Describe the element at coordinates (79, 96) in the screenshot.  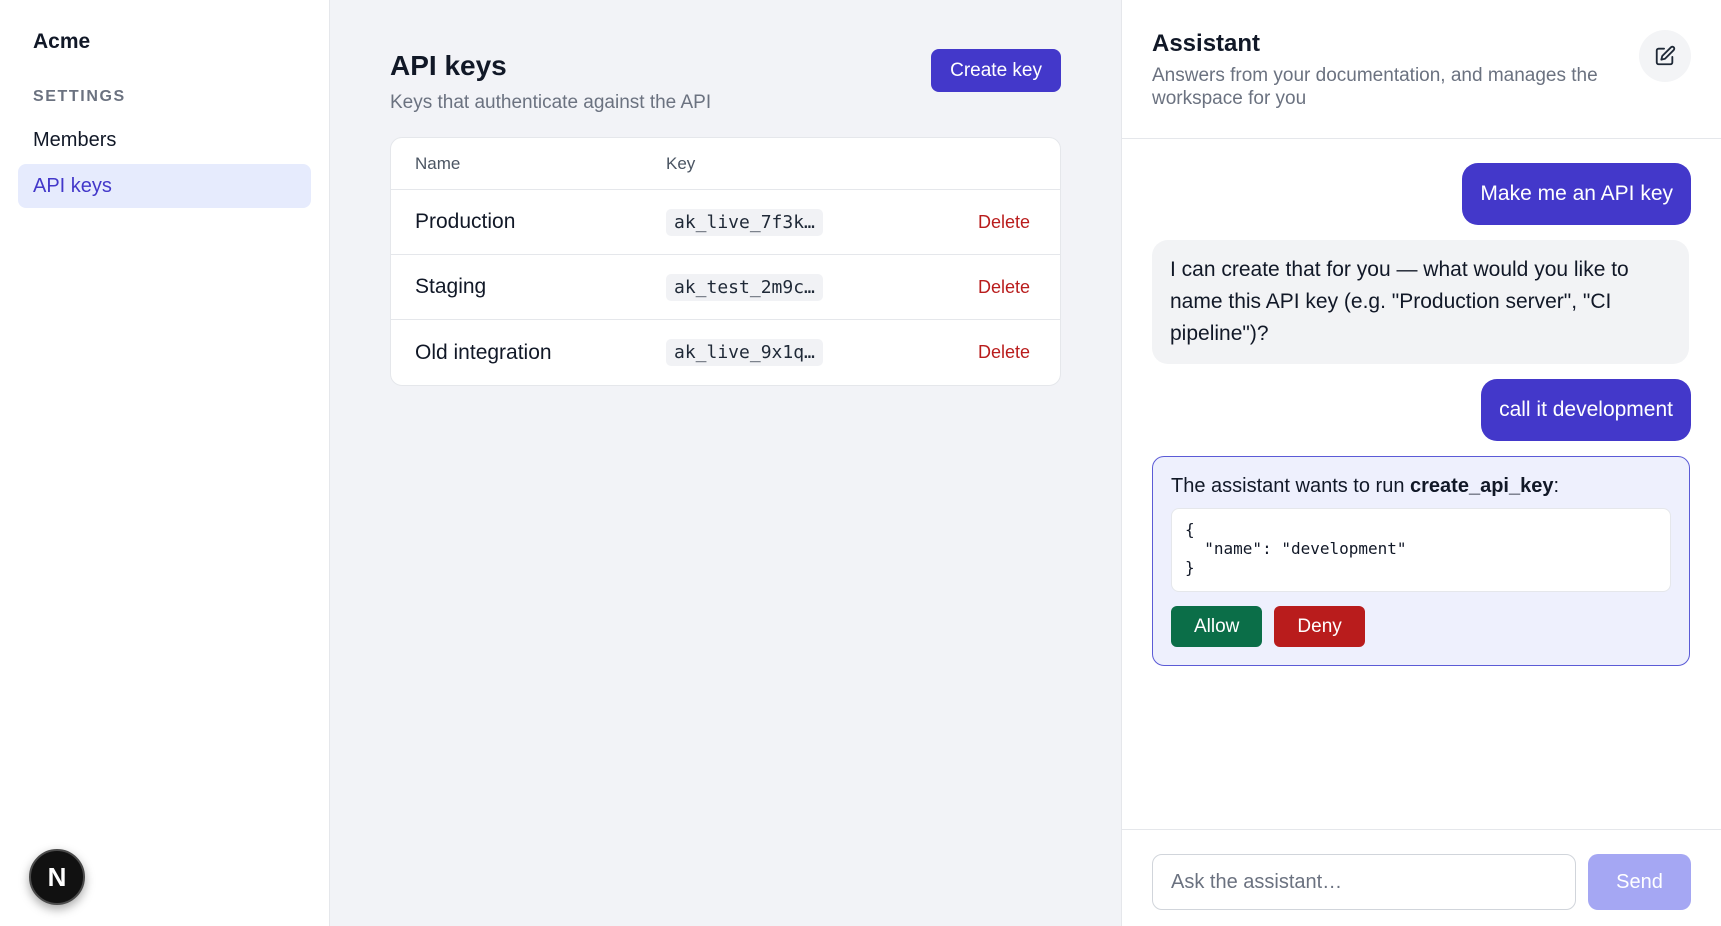
I see `settings-section-label: SETTINGS` at that location.